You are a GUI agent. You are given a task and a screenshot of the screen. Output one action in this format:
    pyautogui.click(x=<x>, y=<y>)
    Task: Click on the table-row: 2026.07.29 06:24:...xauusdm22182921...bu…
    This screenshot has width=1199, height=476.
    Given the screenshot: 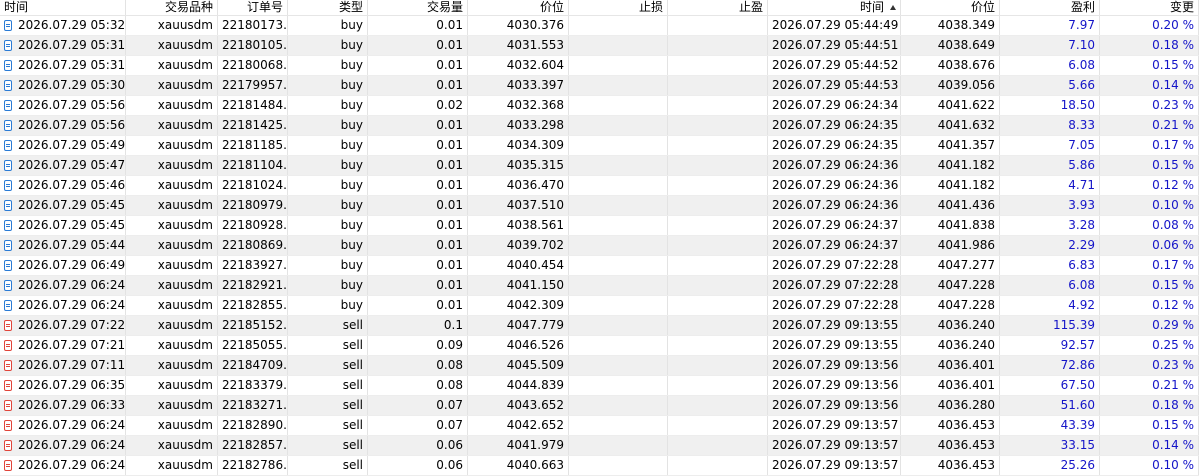 What is the action you would take?
    pyautogui.click(x=599, y=286)
    